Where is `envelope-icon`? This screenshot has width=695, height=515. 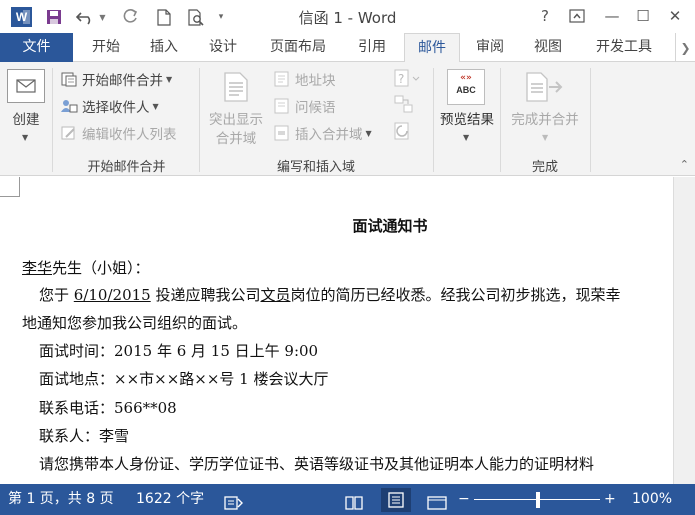 envelope-icon is located at coordinates (26, 86).